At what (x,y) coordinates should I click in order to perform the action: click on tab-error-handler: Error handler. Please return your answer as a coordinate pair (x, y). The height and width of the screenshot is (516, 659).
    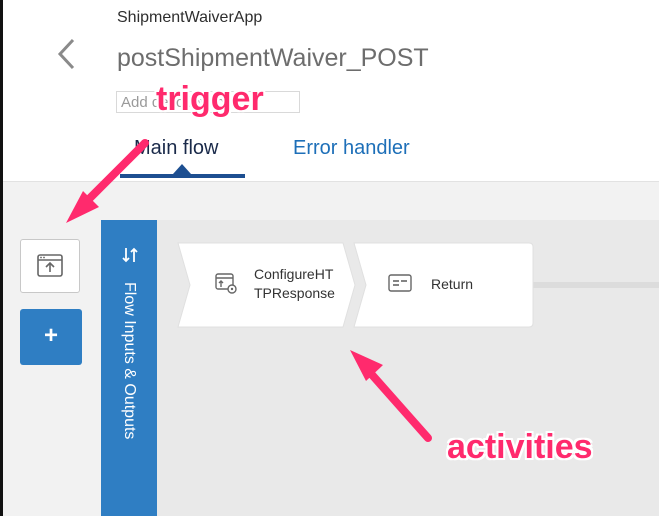
    Looking at the image, I should click on (351, 148).